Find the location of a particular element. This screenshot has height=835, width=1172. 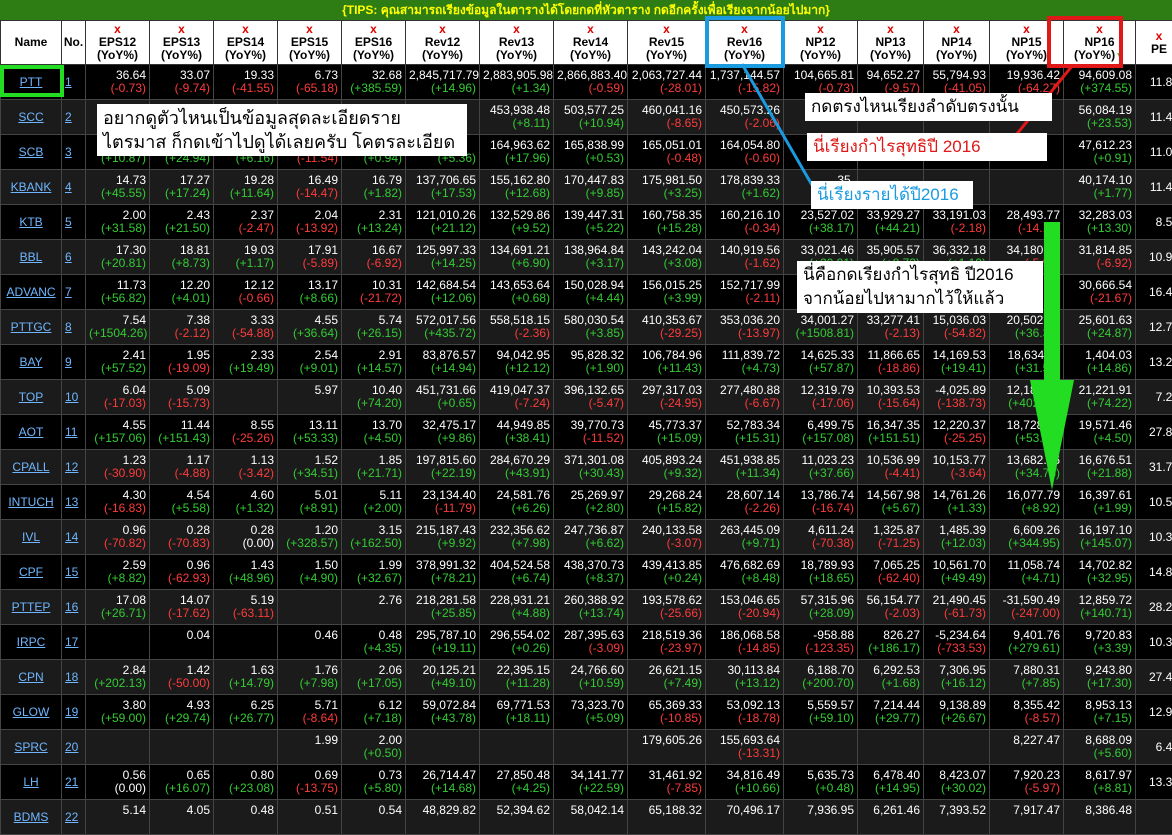

cell-value: 8,227.47 is located at coordinates (1026, 740).